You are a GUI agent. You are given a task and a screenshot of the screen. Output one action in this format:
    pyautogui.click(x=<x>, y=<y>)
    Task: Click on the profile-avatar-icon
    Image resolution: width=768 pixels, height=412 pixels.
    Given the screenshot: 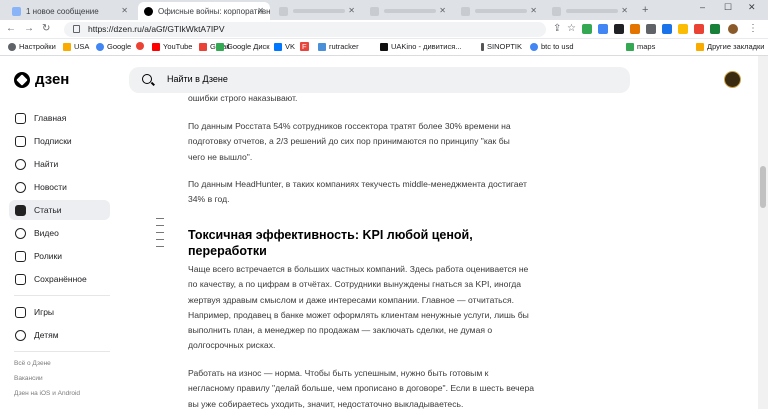 What is the action you would take?
    pyautogui.click(x=733, y=29)
    